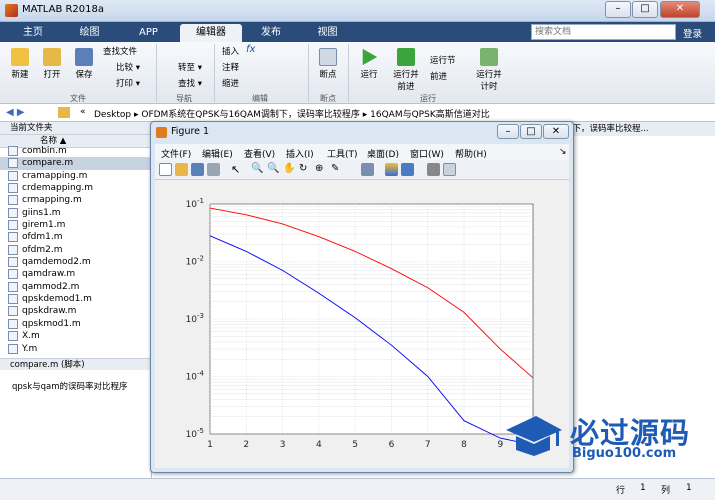  What do you see at coordinates (259, 153) in the screenshot?
I see `menu-view: 查看(V)` at bounding box center [259, 153].